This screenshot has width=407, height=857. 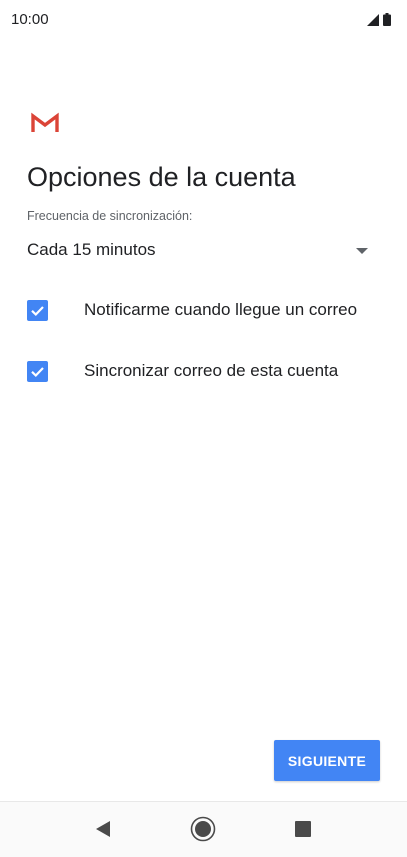 What do you see at coordinates (161, 177) in the screenshot?
I see `page-title: Opciones de la cuenta` at bounding box center [161, 177].